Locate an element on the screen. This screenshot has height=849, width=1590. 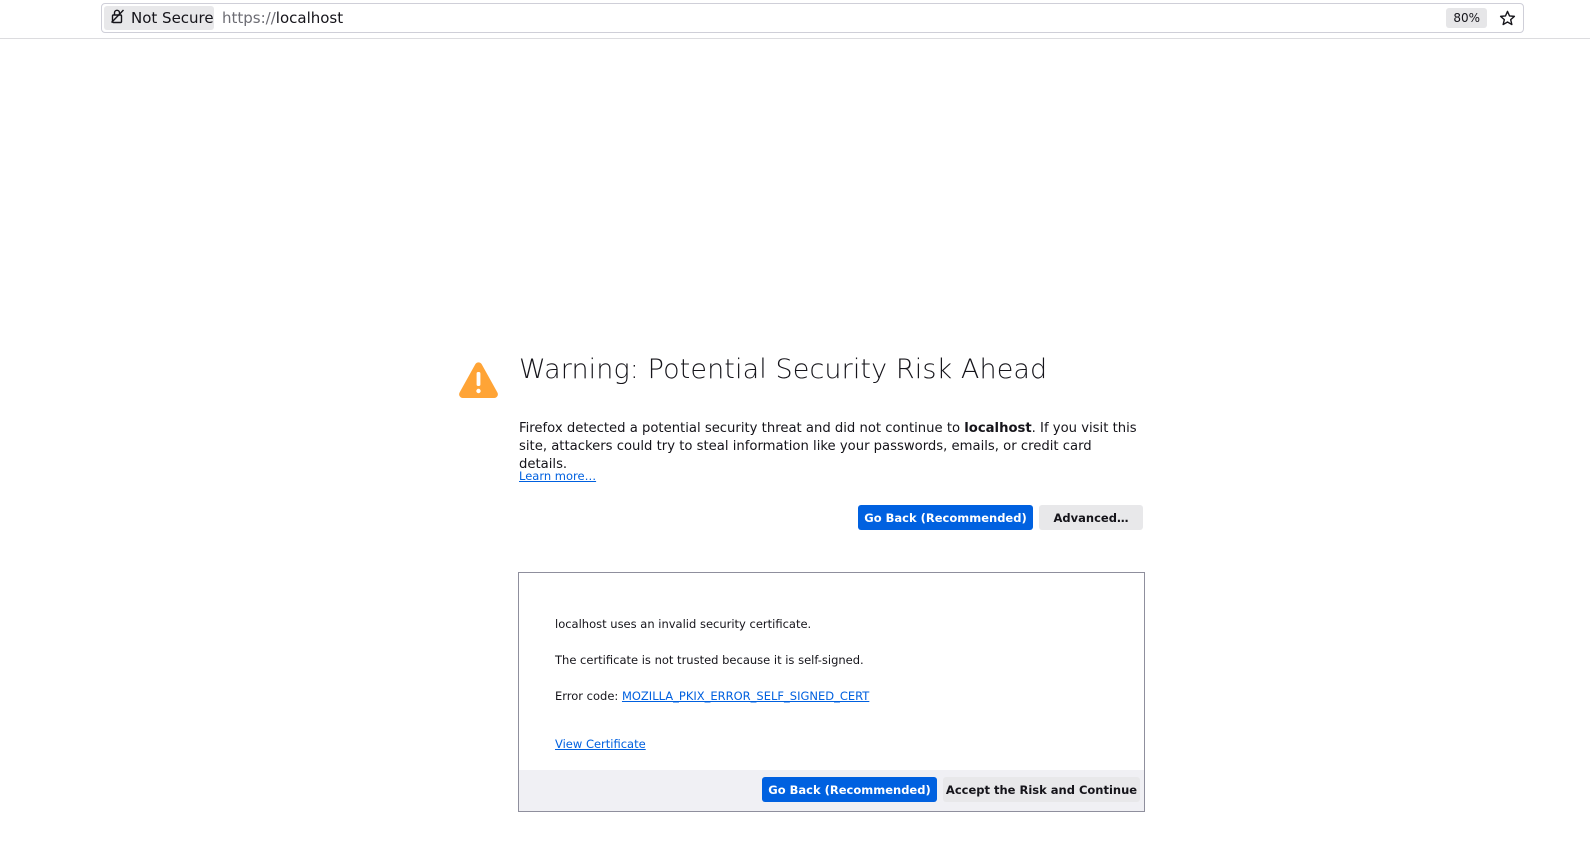
url-bar: Not Secure https://localhost 80% is located at coordinates (812, 18).